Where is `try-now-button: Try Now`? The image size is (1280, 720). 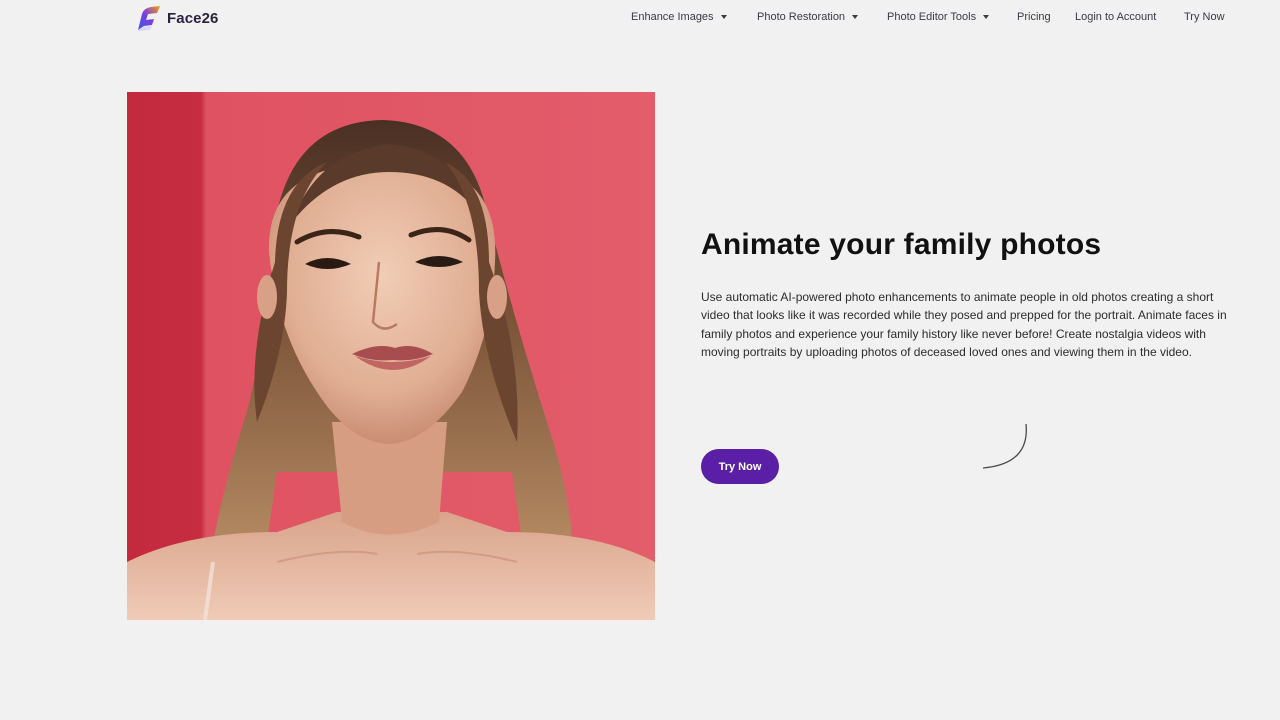
try-now-button: Try Now is located at coordinates (740, 466).